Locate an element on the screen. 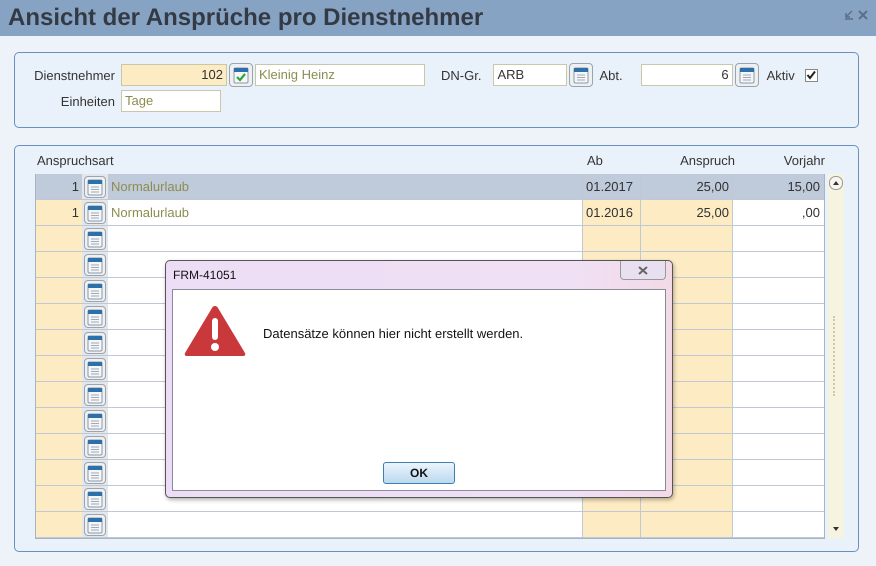  field-label: Aktiv is located at coordinates (780, 75).